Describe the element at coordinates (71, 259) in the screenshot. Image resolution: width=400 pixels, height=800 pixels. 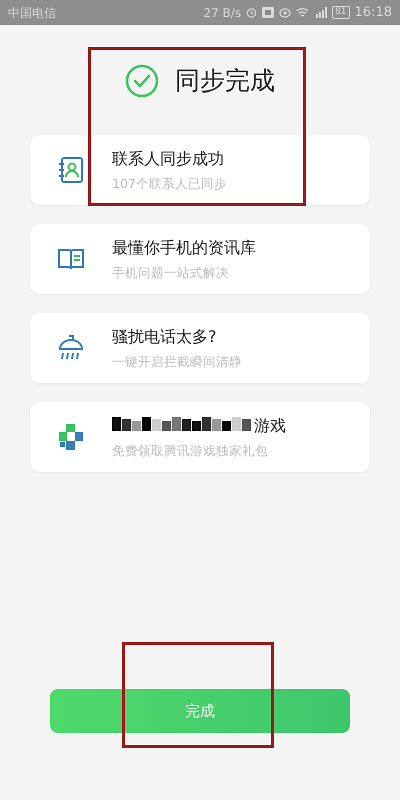
I see `book-icon` at that location.